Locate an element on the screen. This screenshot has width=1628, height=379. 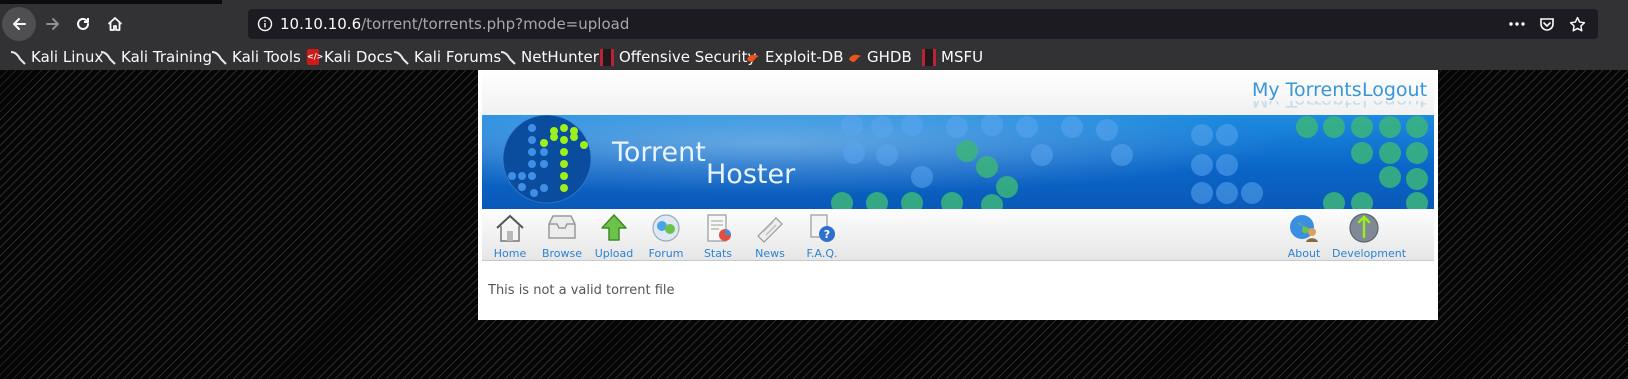
site-banner: Torrent Hoster is located at coordinates (958, 162).